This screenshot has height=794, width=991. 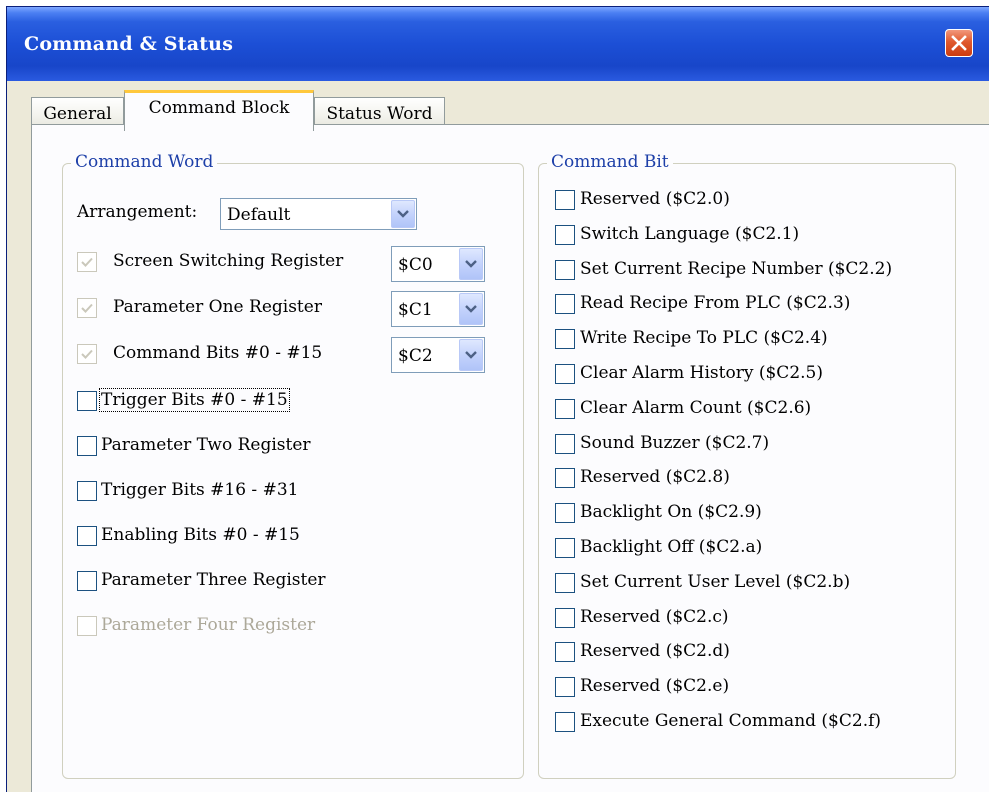 What do you see at coordinates (129, 44) in the screenshot?
I see `dialog-title: Command & Status` at bounding box center [129, 44].